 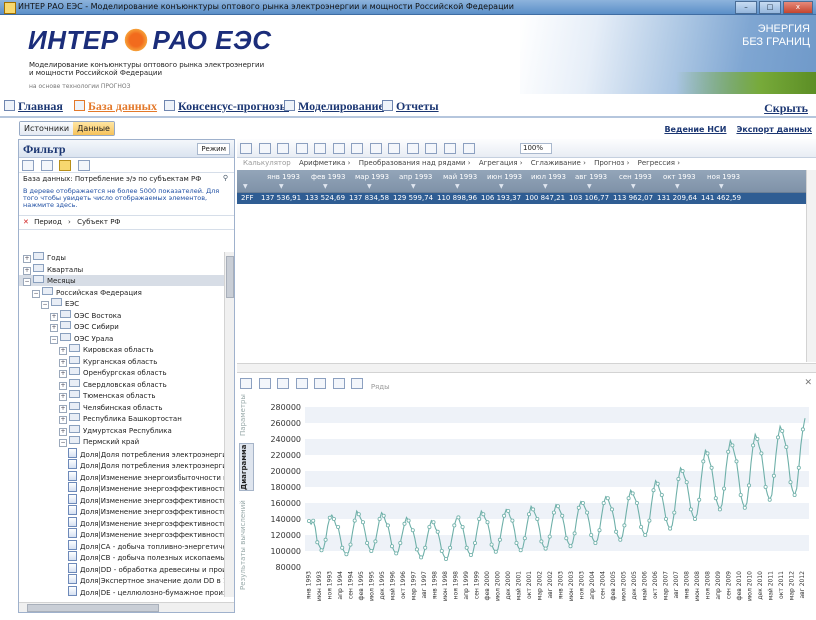 I want to click on tree-node: + Кварталы, so click(x=121, y=269).